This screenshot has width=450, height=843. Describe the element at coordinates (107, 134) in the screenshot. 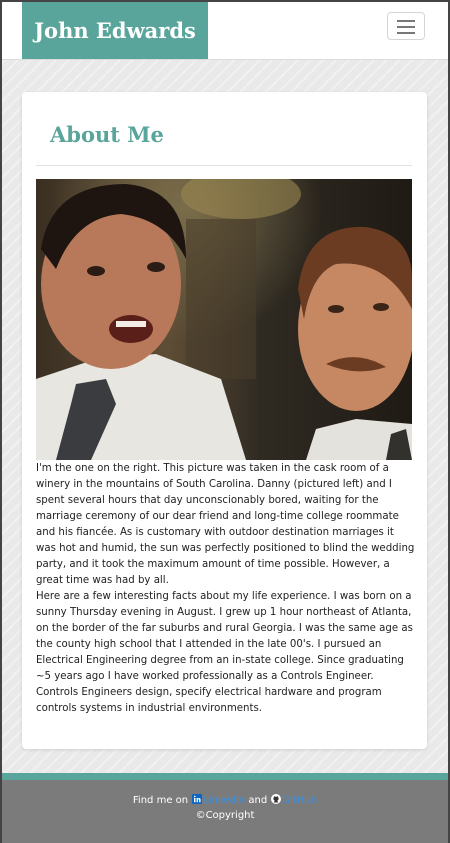

I see `about-title: About Me` at that location.